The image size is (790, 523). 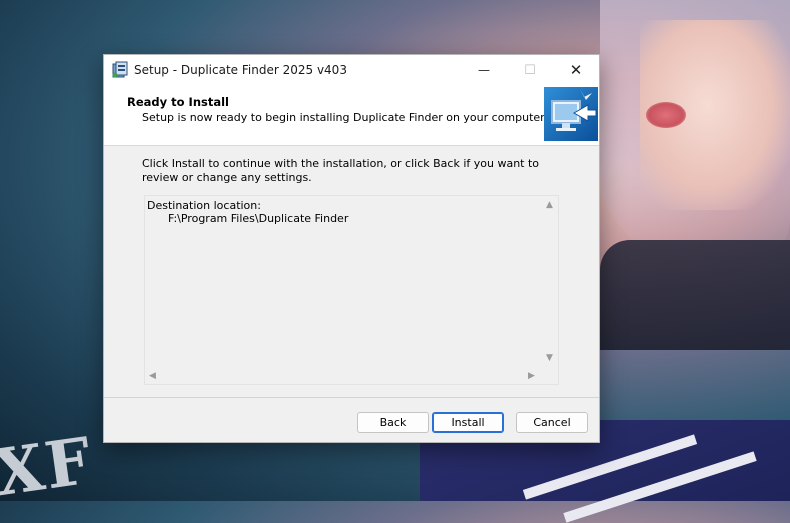 What do you see at coordinates (549, 358) in the screenshot?
I see `scroll-down-icon: ▼` at bounding box center [549, 358].